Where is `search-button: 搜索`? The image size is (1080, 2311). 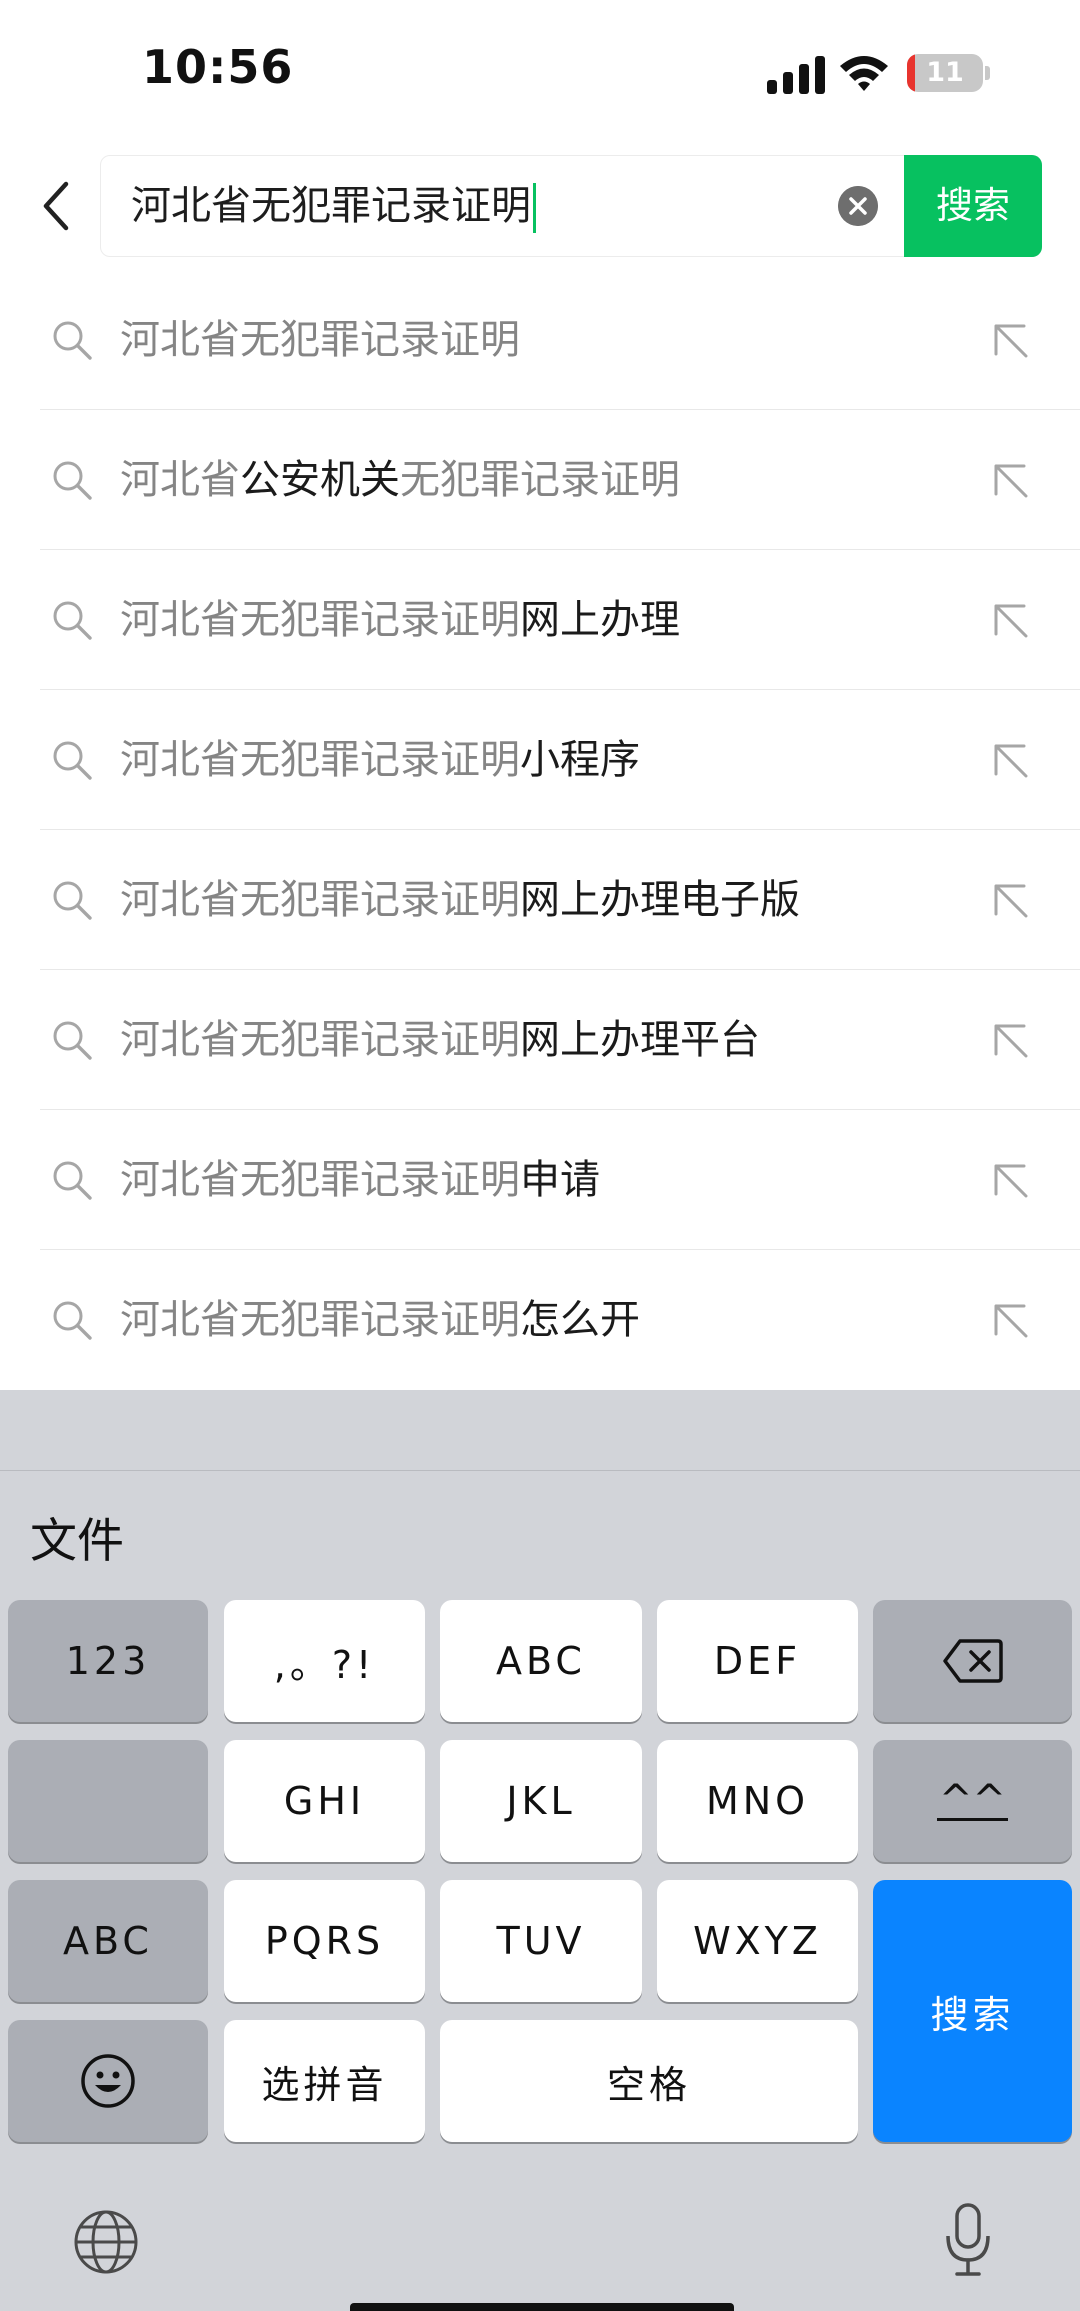
search-button: 搜索 is located at coordinates (973, 206).